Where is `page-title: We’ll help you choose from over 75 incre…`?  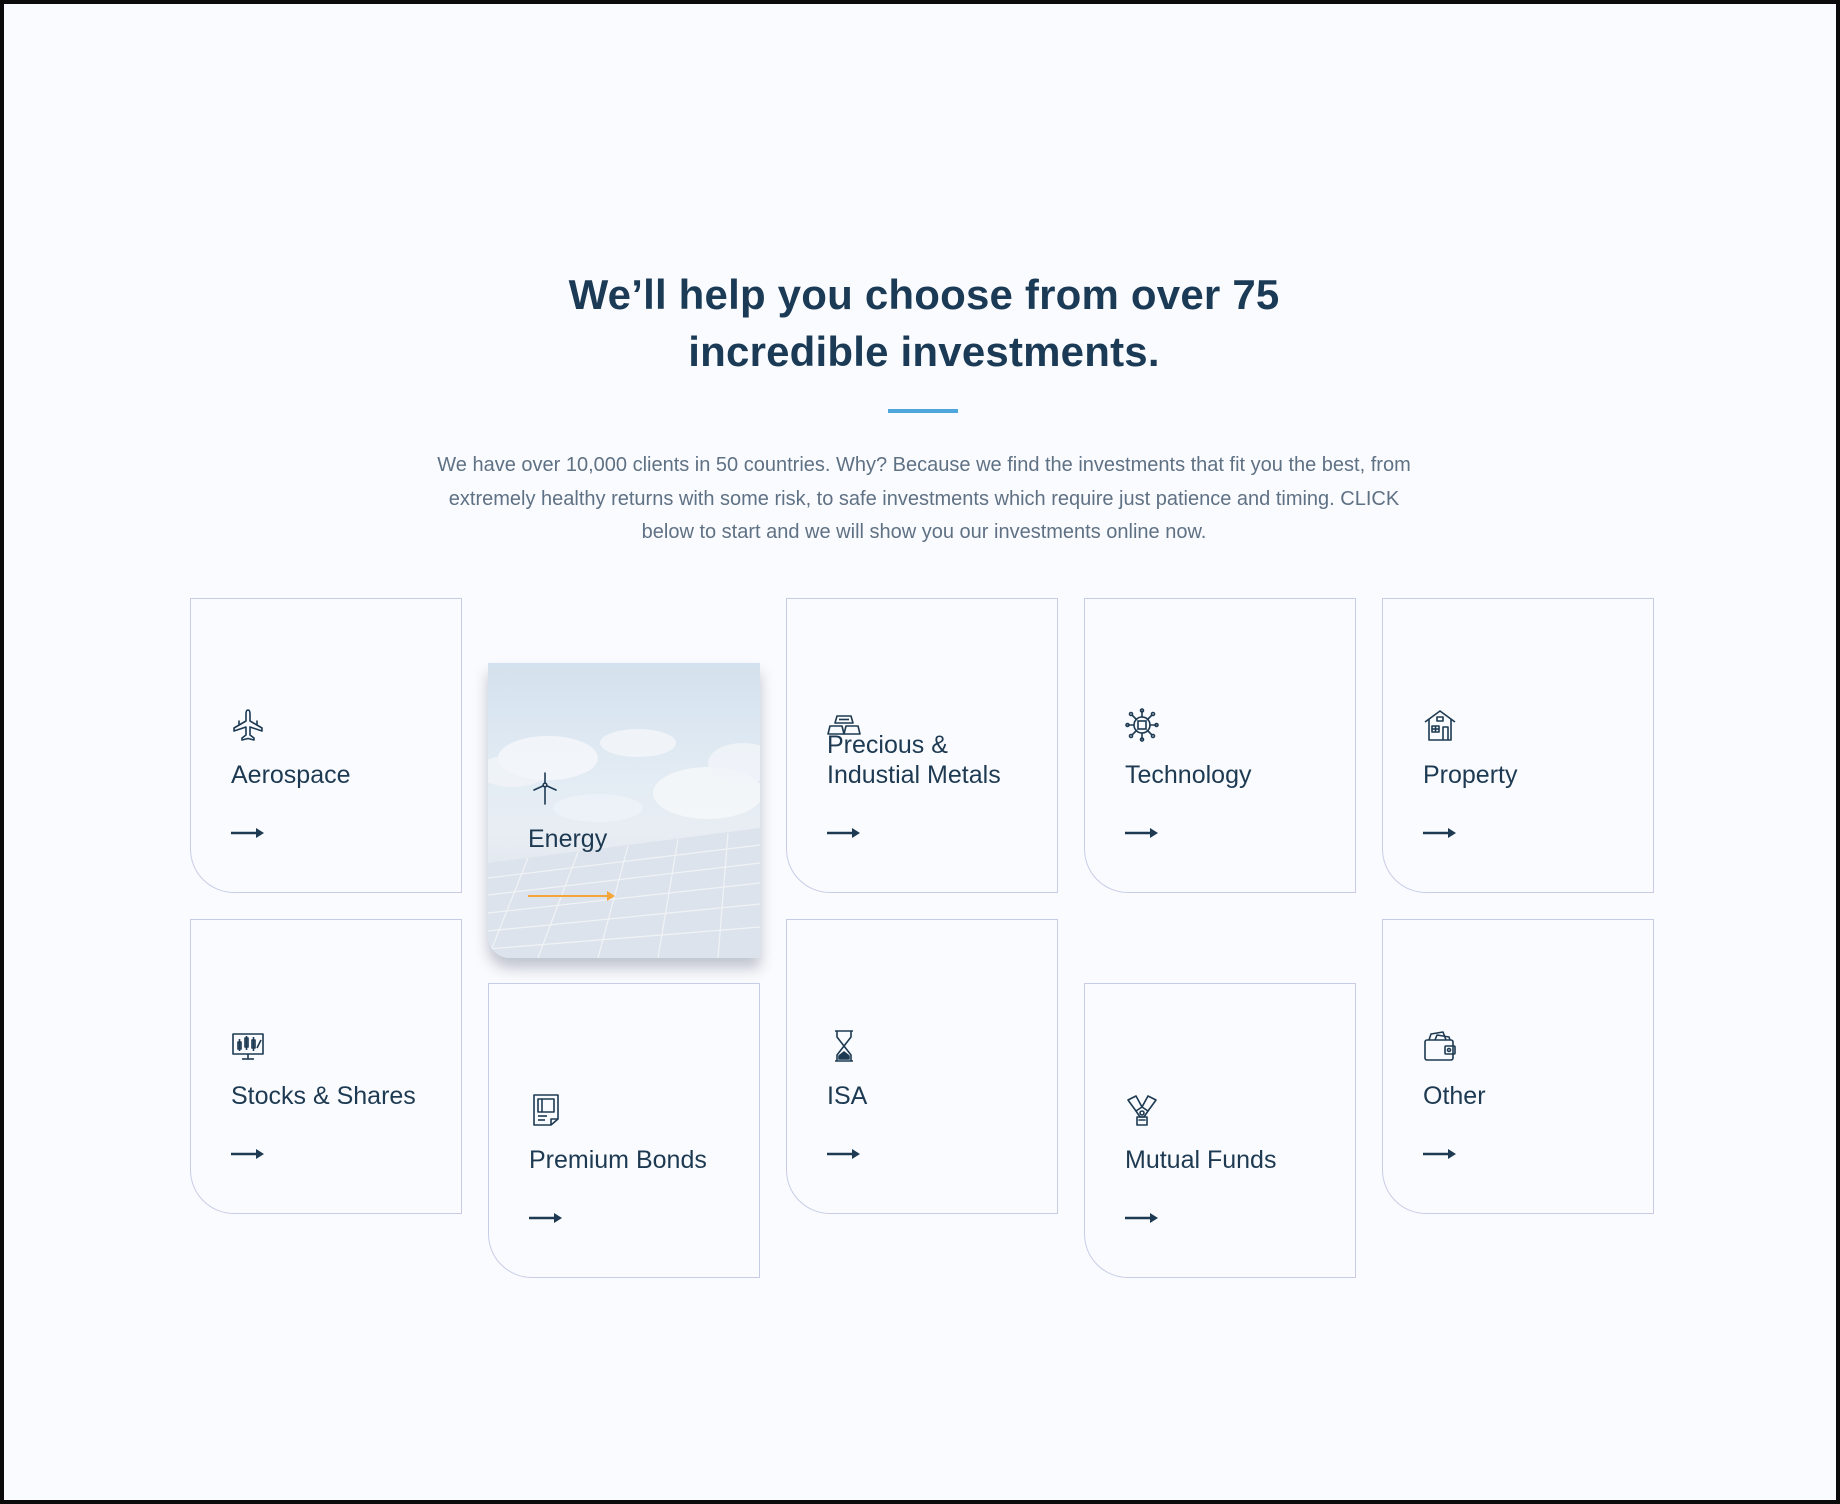 page-title: We’ll help you choose from over 75 incre… is located at coordinates (924, 323).